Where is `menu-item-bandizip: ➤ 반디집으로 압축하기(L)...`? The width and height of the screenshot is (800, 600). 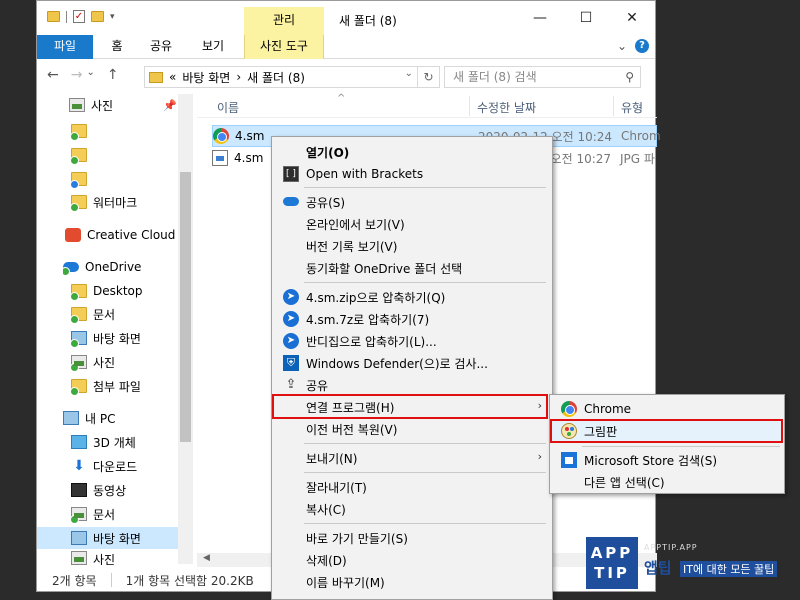 menu-item-bandizip: ➤ 반디집으로 압축하기(L)... is located at coordinates (412, 341).